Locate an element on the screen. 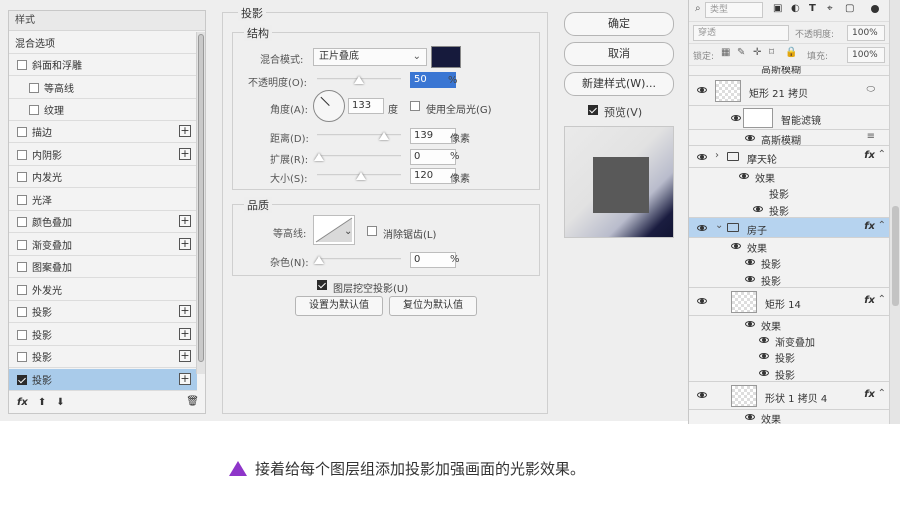 The image size is (900, 516). distance-slider-knob is located at coordinates (384, 136).